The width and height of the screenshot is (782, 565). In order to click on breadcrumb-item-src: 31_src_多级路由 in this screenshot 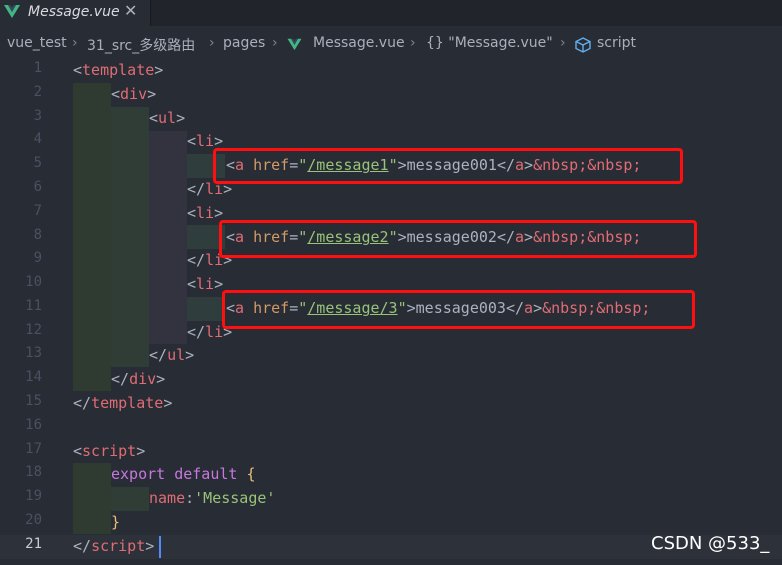, I will do `click(141, 45)`.